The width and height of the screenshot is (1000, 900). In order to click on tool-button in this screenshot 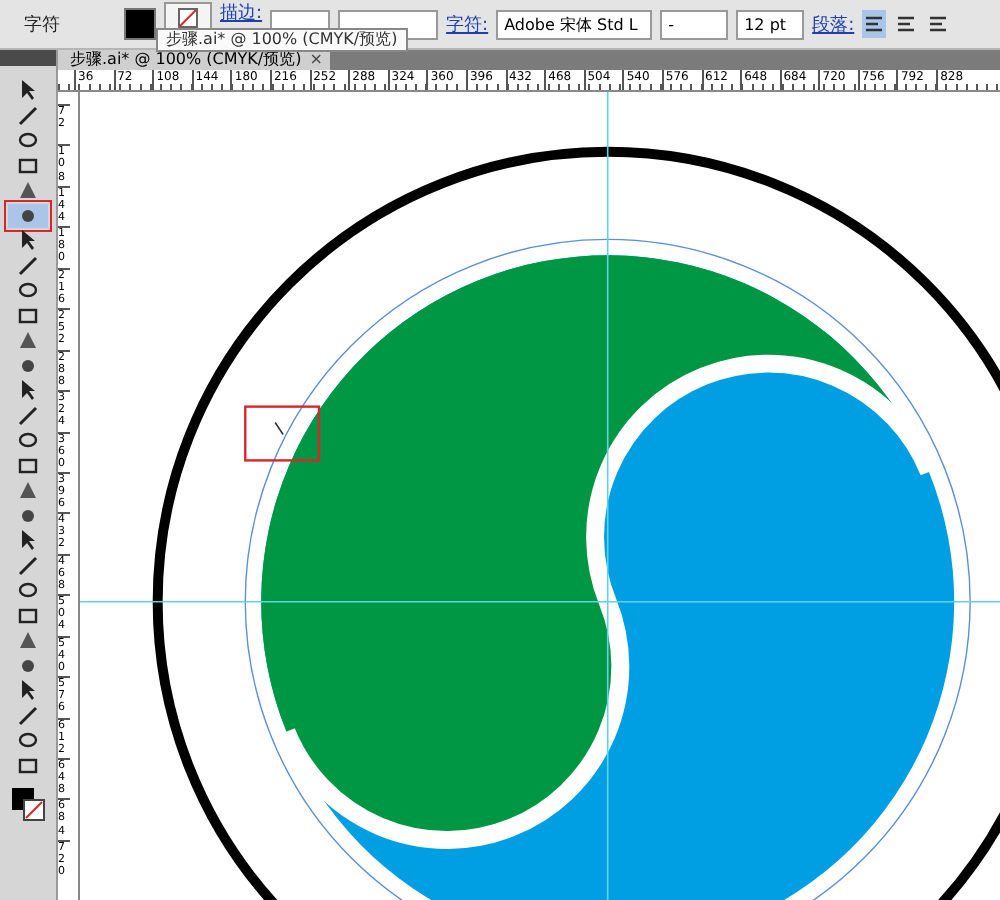, I will do `click(28, 215)`.